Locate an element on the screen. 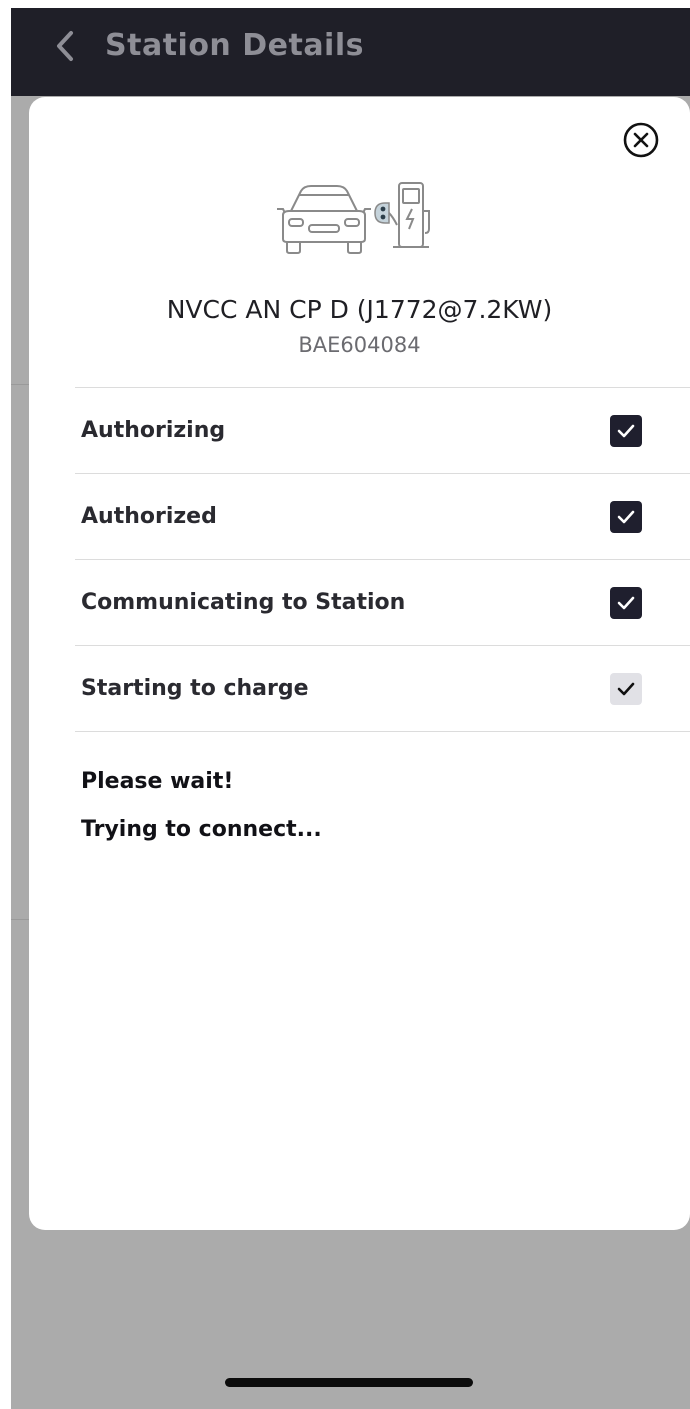  step-communicating: Communicating to Station is located at coordinates (382, 603).